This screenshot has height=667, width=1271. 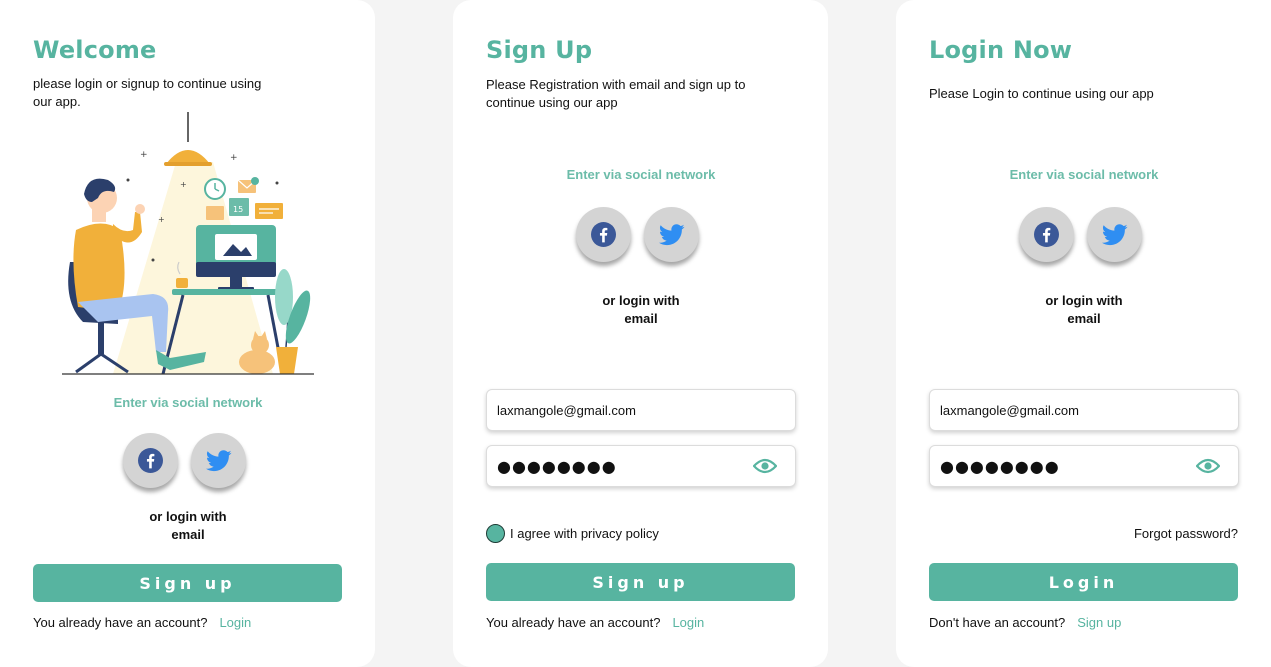 What do you see at coordinates (495, 533) in the screenshot?
I see `agree-radio` at bounding box center [495, 533].